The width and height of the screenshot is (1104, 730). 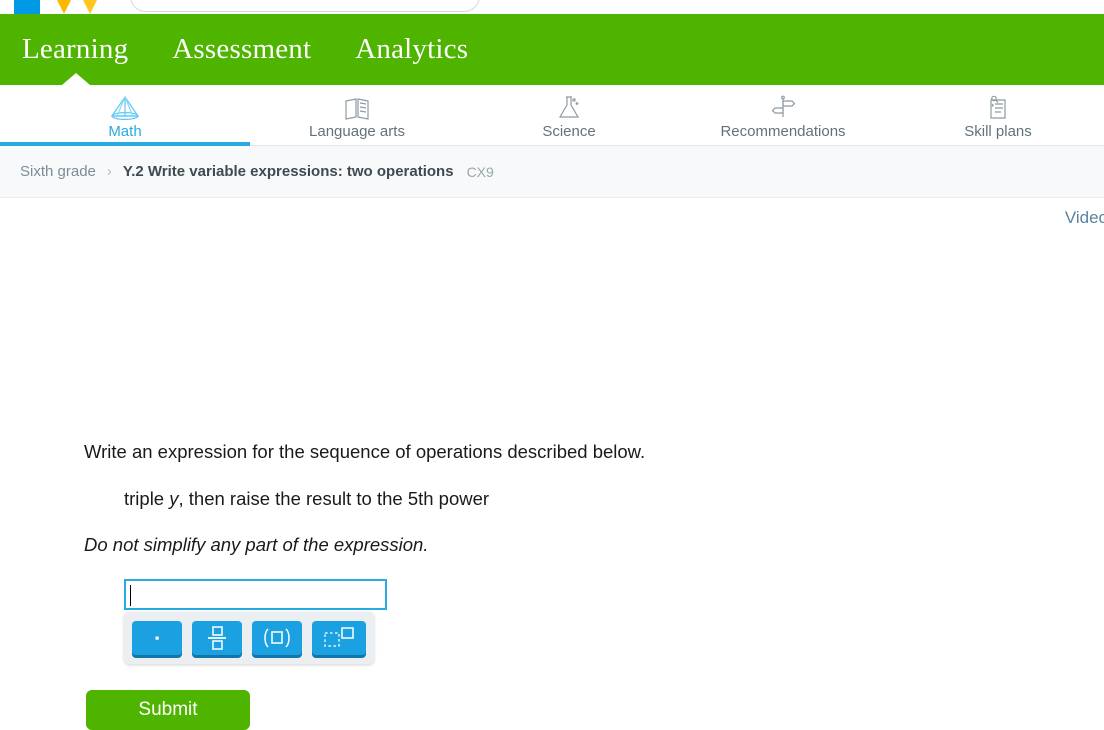 What do you see at coordinates (168, 710) in the screenshot?
I see `submit-button: Submit` at bounding box center [168, 710].